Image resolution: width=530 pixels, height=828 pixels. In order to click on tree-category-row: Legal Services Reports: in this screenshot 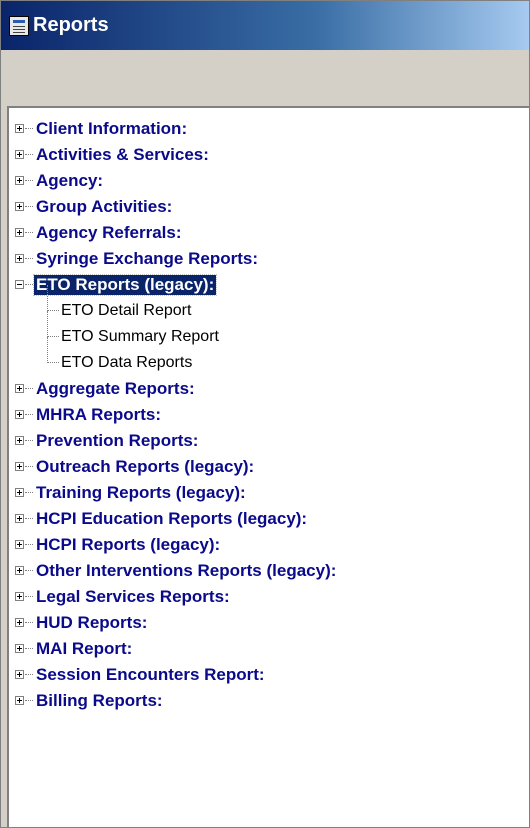, I will do `click(269, 597)`.